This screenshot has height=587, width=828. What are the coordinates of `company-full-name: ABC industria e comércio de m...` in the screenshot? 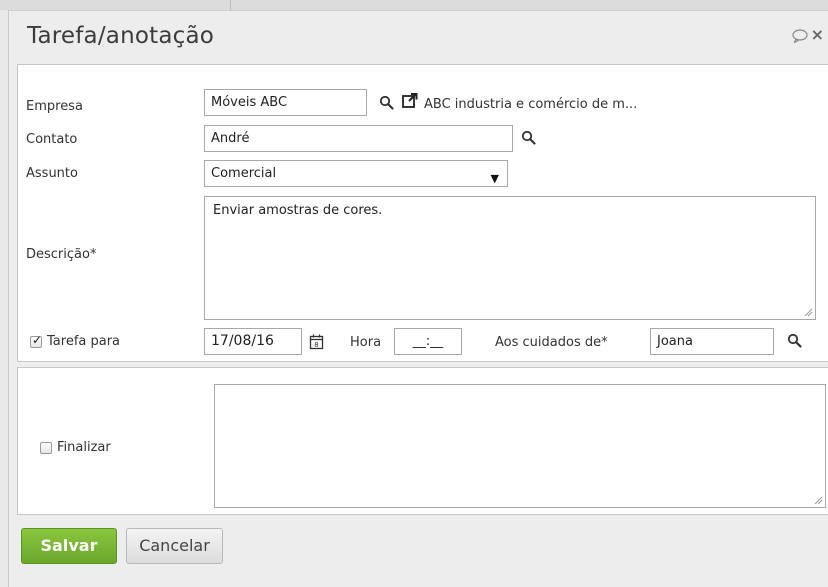 It's located at (530, 104).